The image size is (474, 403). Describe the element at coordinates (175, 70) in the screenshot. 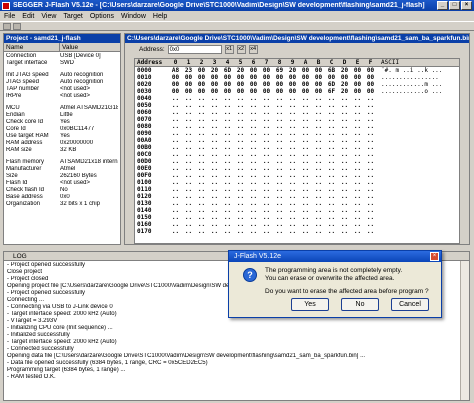

I see `hex-byte: A8` at that location.